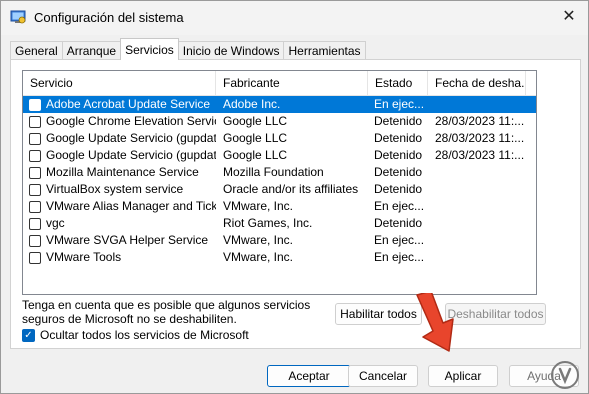  Describe the element at coordinates (128, 104) in the screenshot. I see `service-name: Adobe Acrobat Update Service` at that location.